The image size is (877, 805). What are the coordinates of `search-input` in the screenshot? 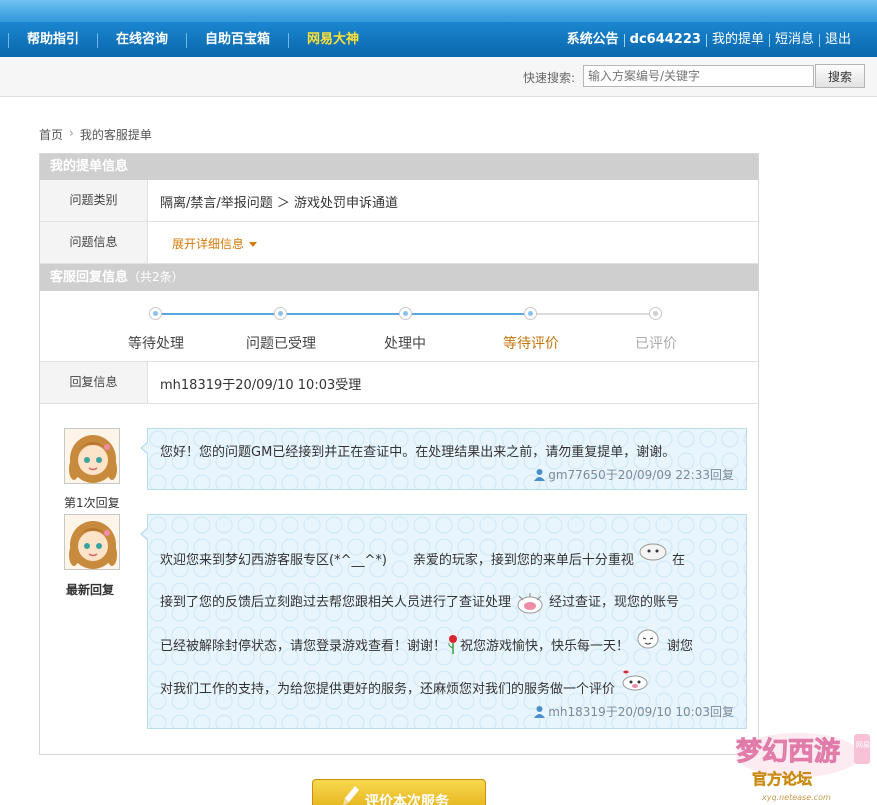 It's located at (698, 76).